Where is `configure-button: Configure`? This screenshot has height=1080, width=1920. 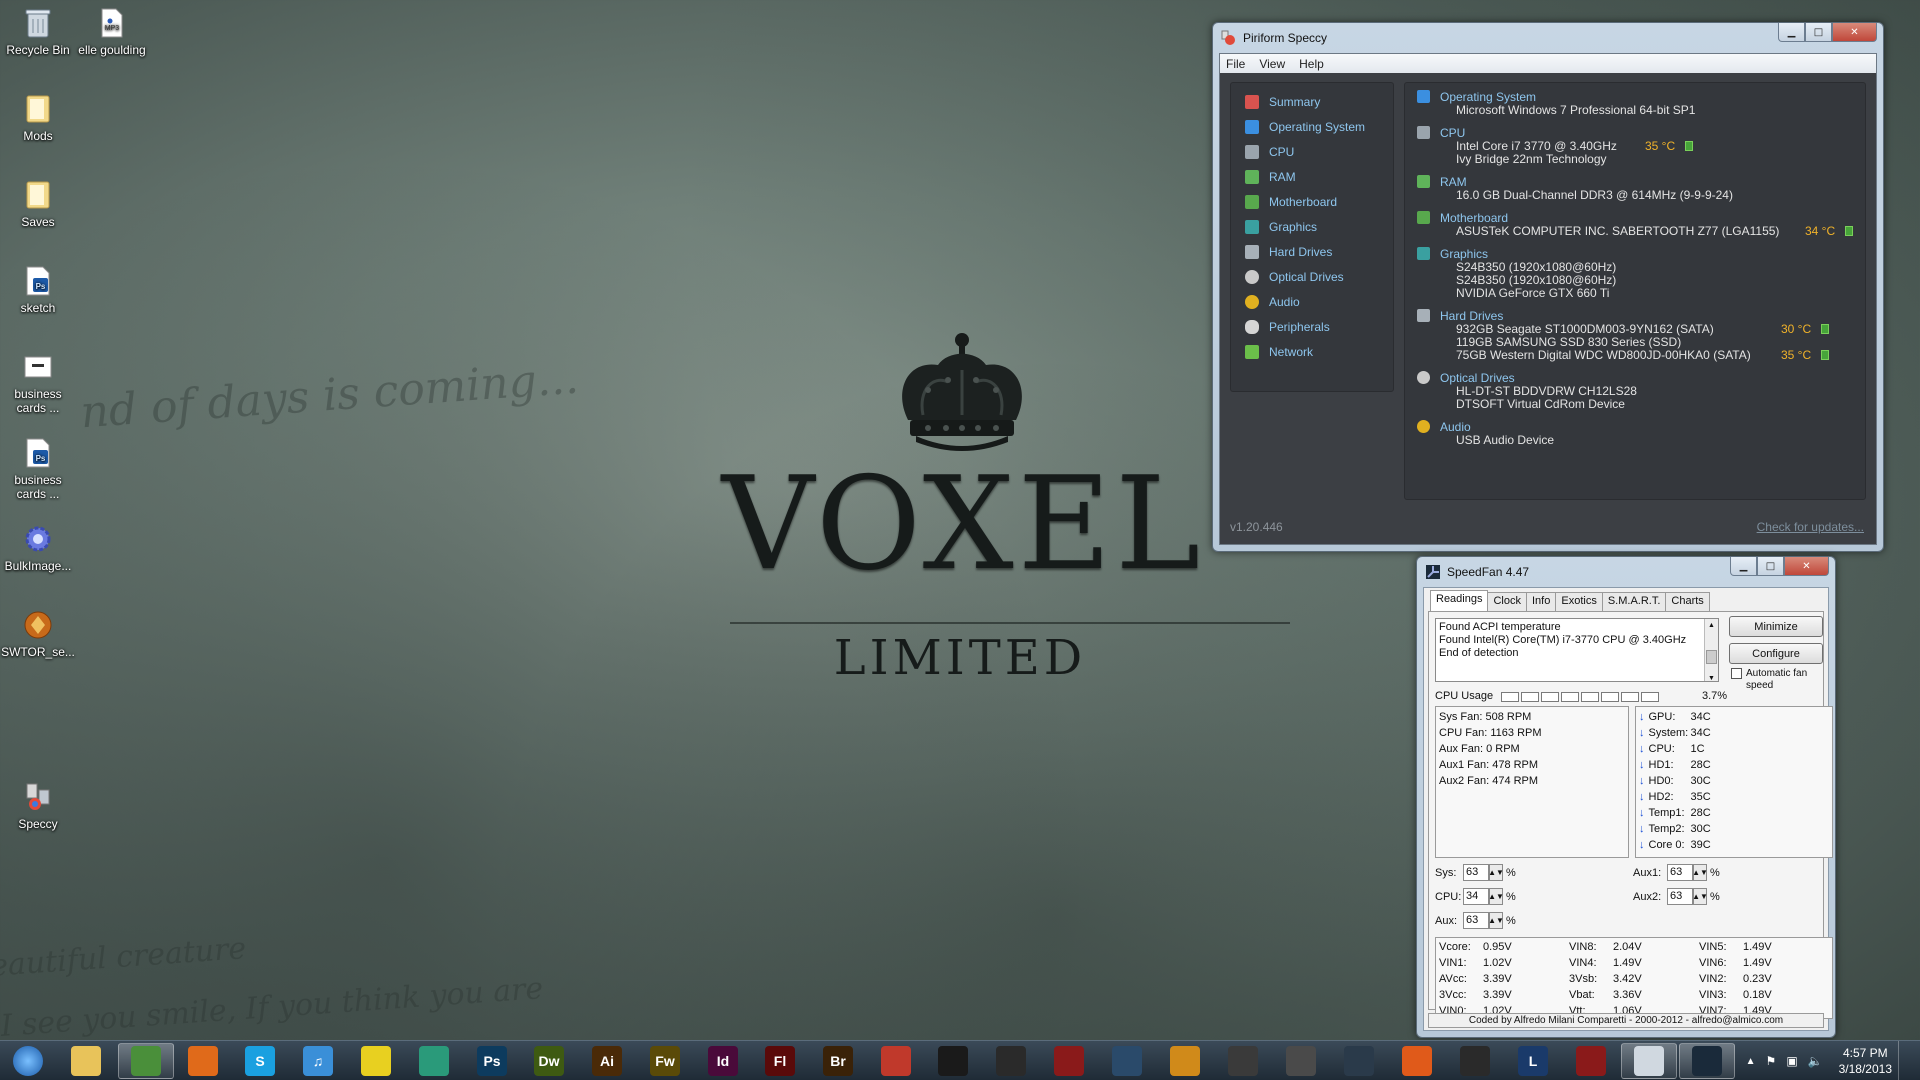 configure-button: Configure is located at coordinates (1776, 653).